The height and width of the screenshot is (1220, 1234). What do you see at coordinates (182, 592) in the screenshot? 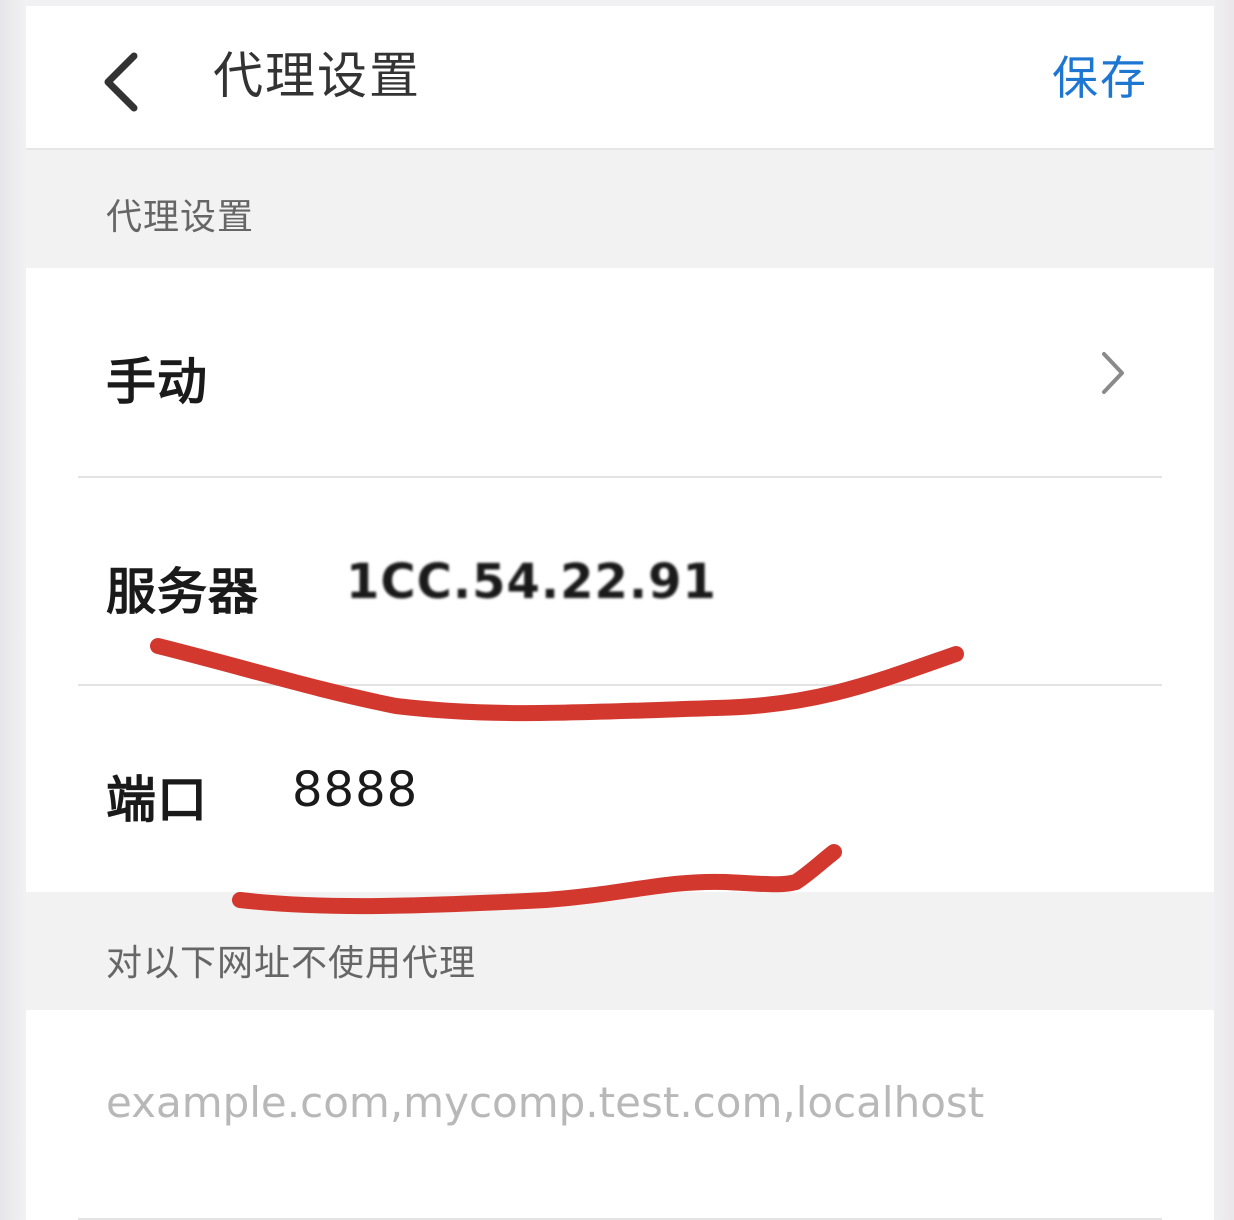
I see `server-label: 服务器` at bounding box center [182, 592].